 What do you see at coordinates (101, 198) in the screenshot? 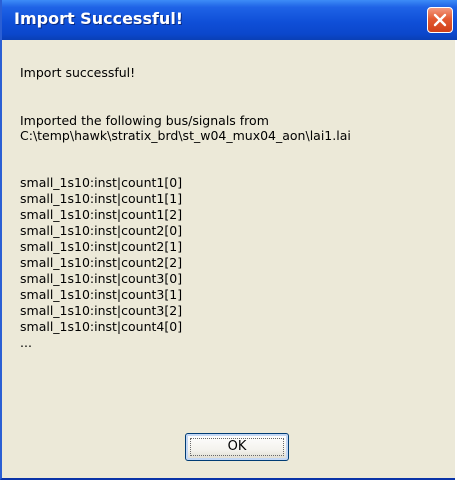
I see `signal-item: small_1s10:inst|count1[1]` at bounding box center [101, 198].